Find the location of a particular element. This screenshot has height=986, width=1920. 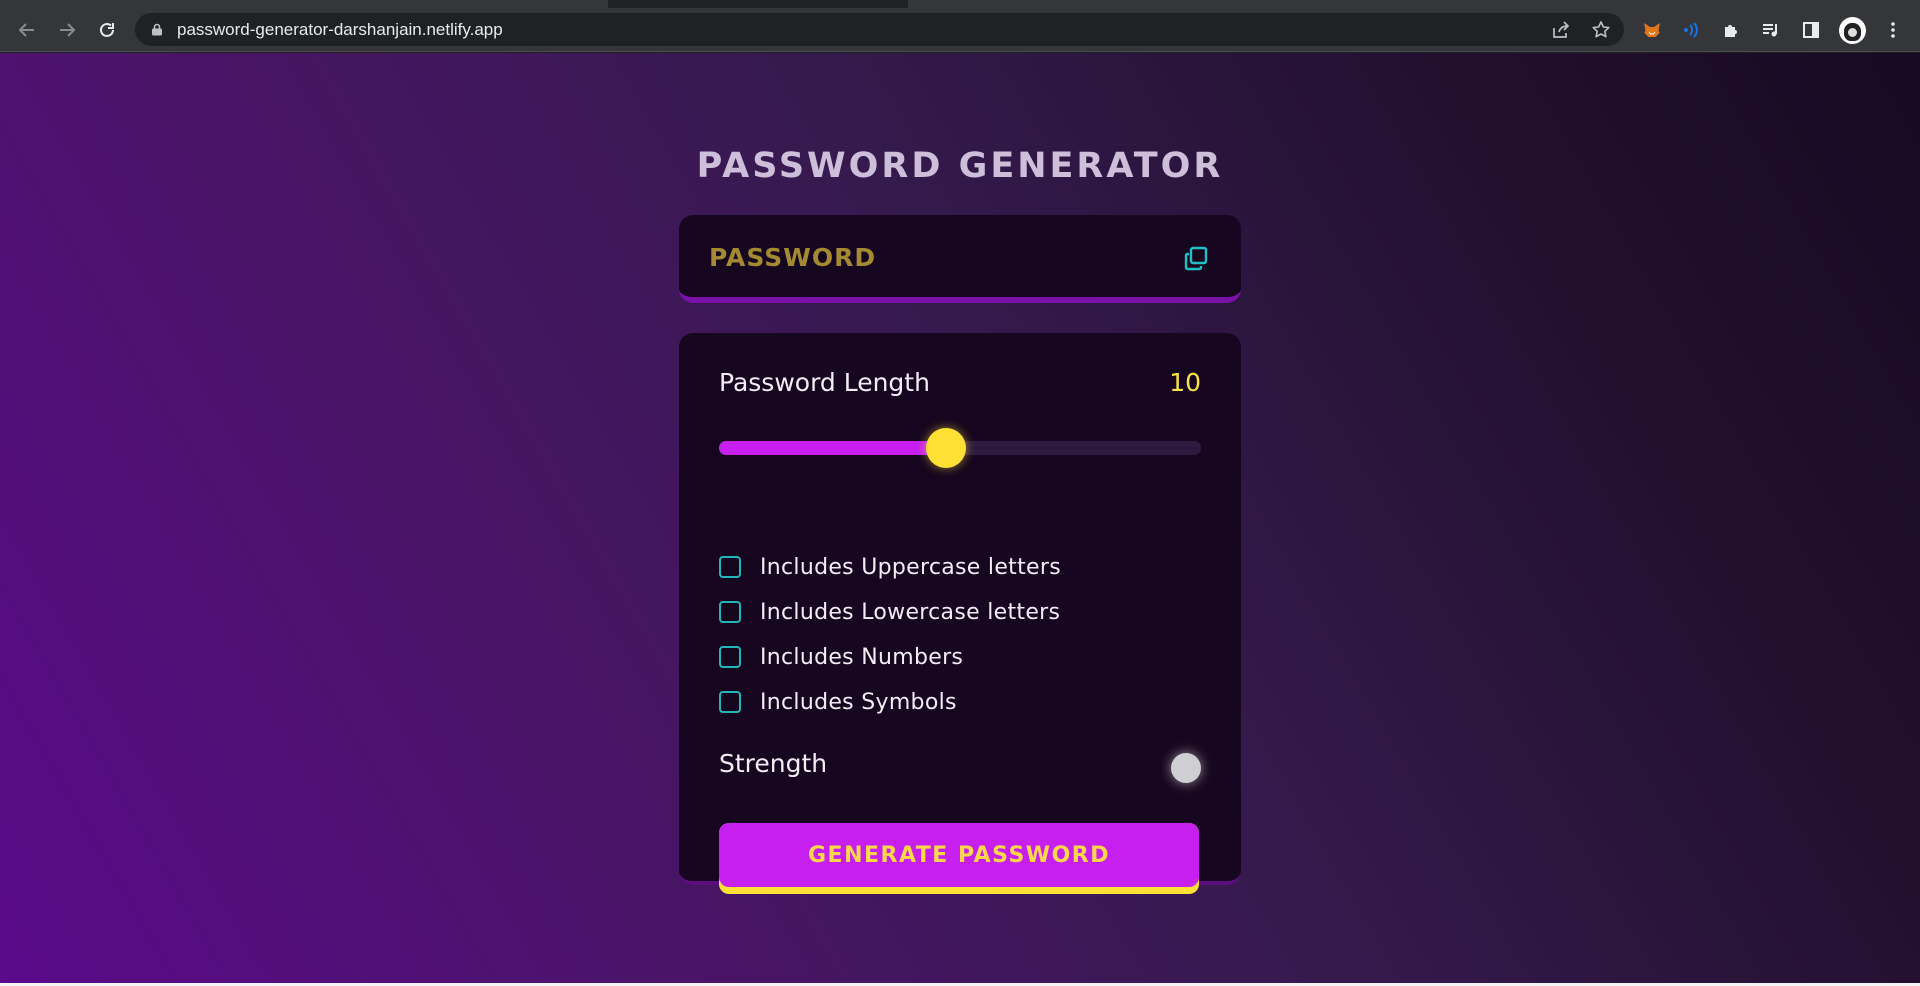

option-lowercase: Includes Lowercase letters is located at coordinates (889, 612).